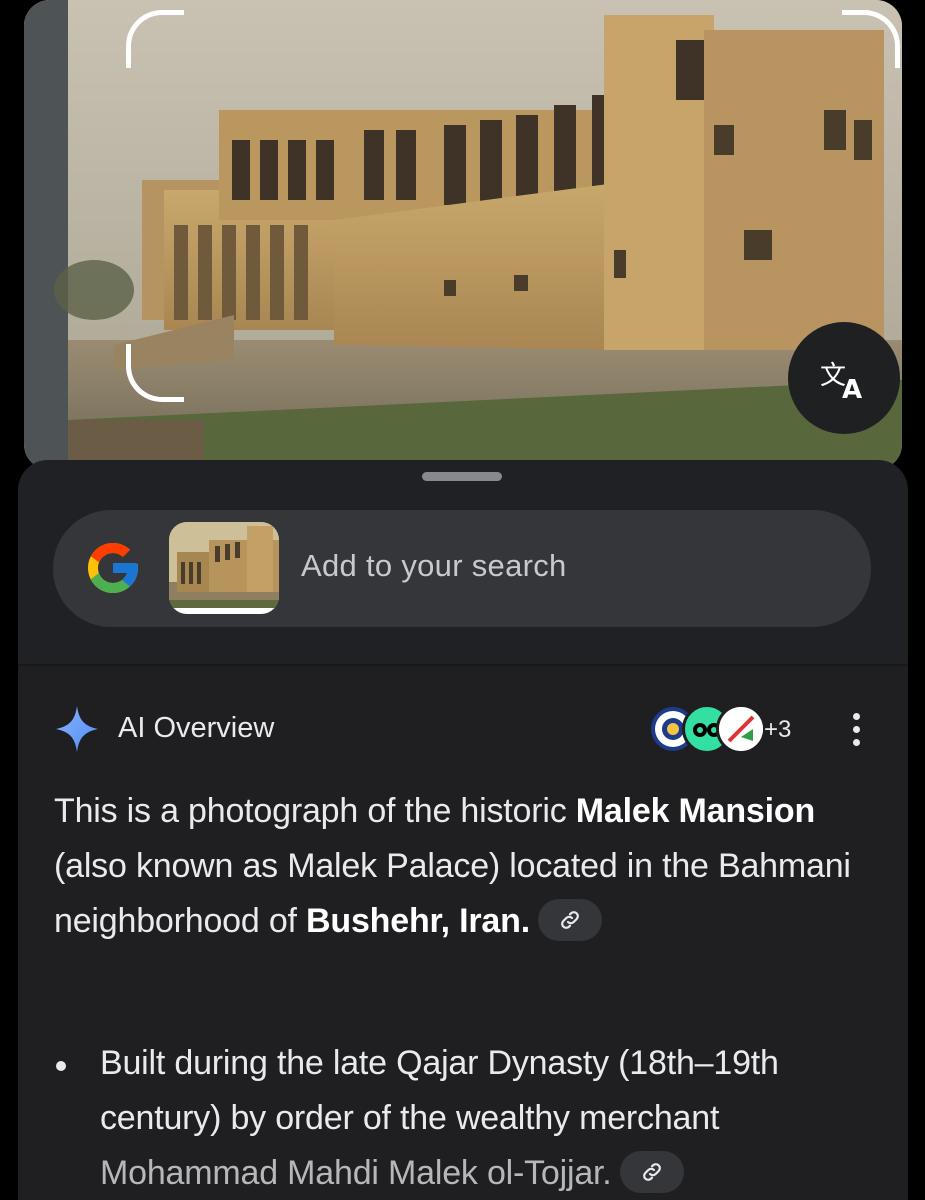 This screenshot has width=925, height=1200. I want to click on translate-icon: 文 A, so click(841, 381).